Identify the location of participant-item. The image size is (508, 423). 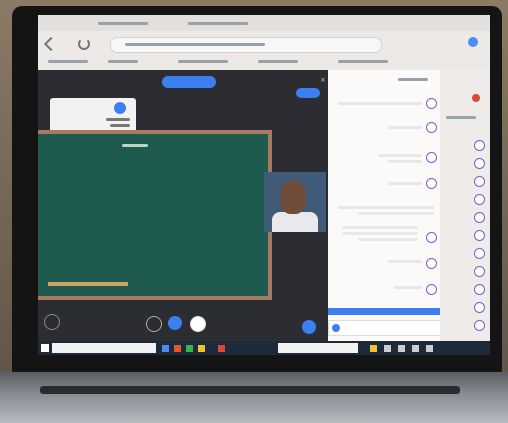
(465, 98).